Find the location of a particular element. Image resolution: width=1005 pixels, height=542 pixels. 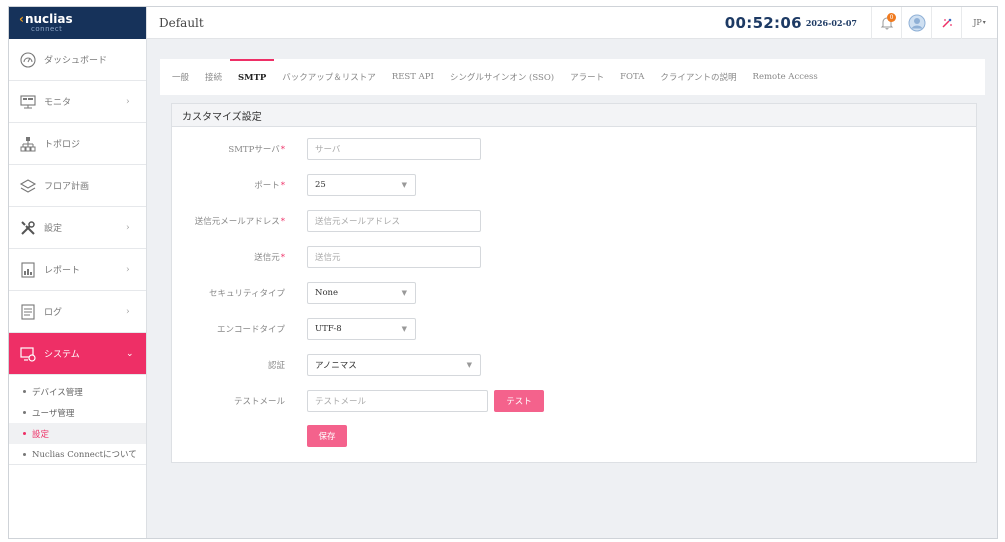

dashboard-icon is located at coordinates (28, 59).